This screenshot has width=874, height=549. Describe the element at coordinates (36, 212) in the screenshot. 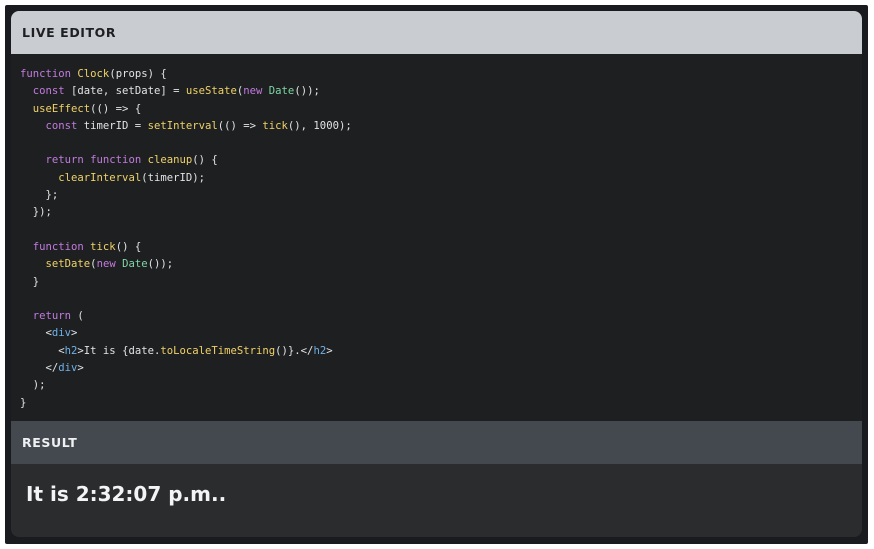

I see `code-token: });` at that location.